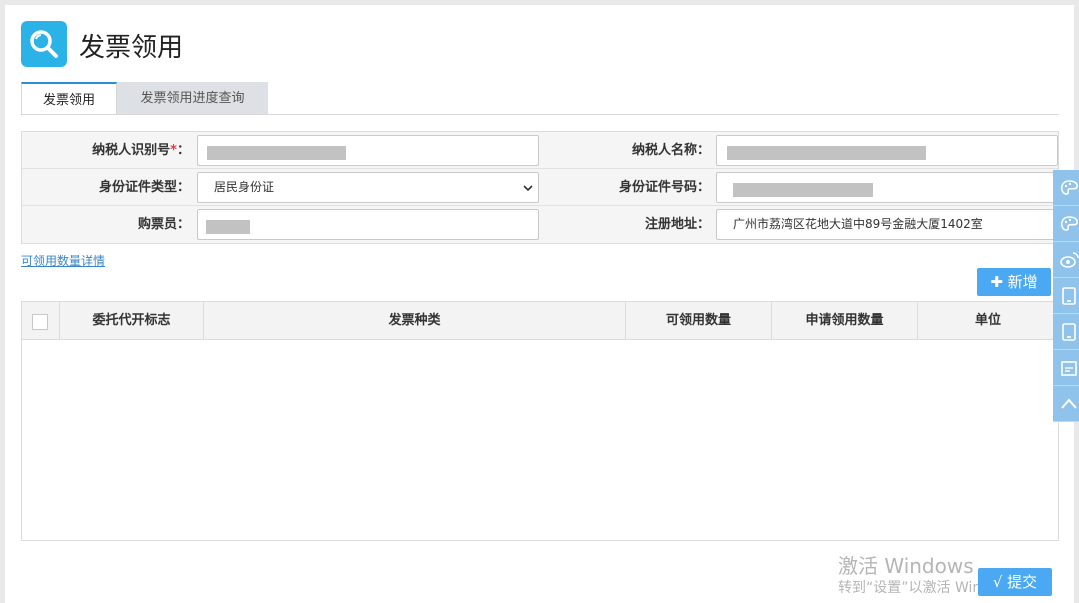 Image resolution: width=1079 pixels, height=603 pixels. I want to click on form-row: 纳税人识别号*： 纳税人名称：, so click(540, 150).